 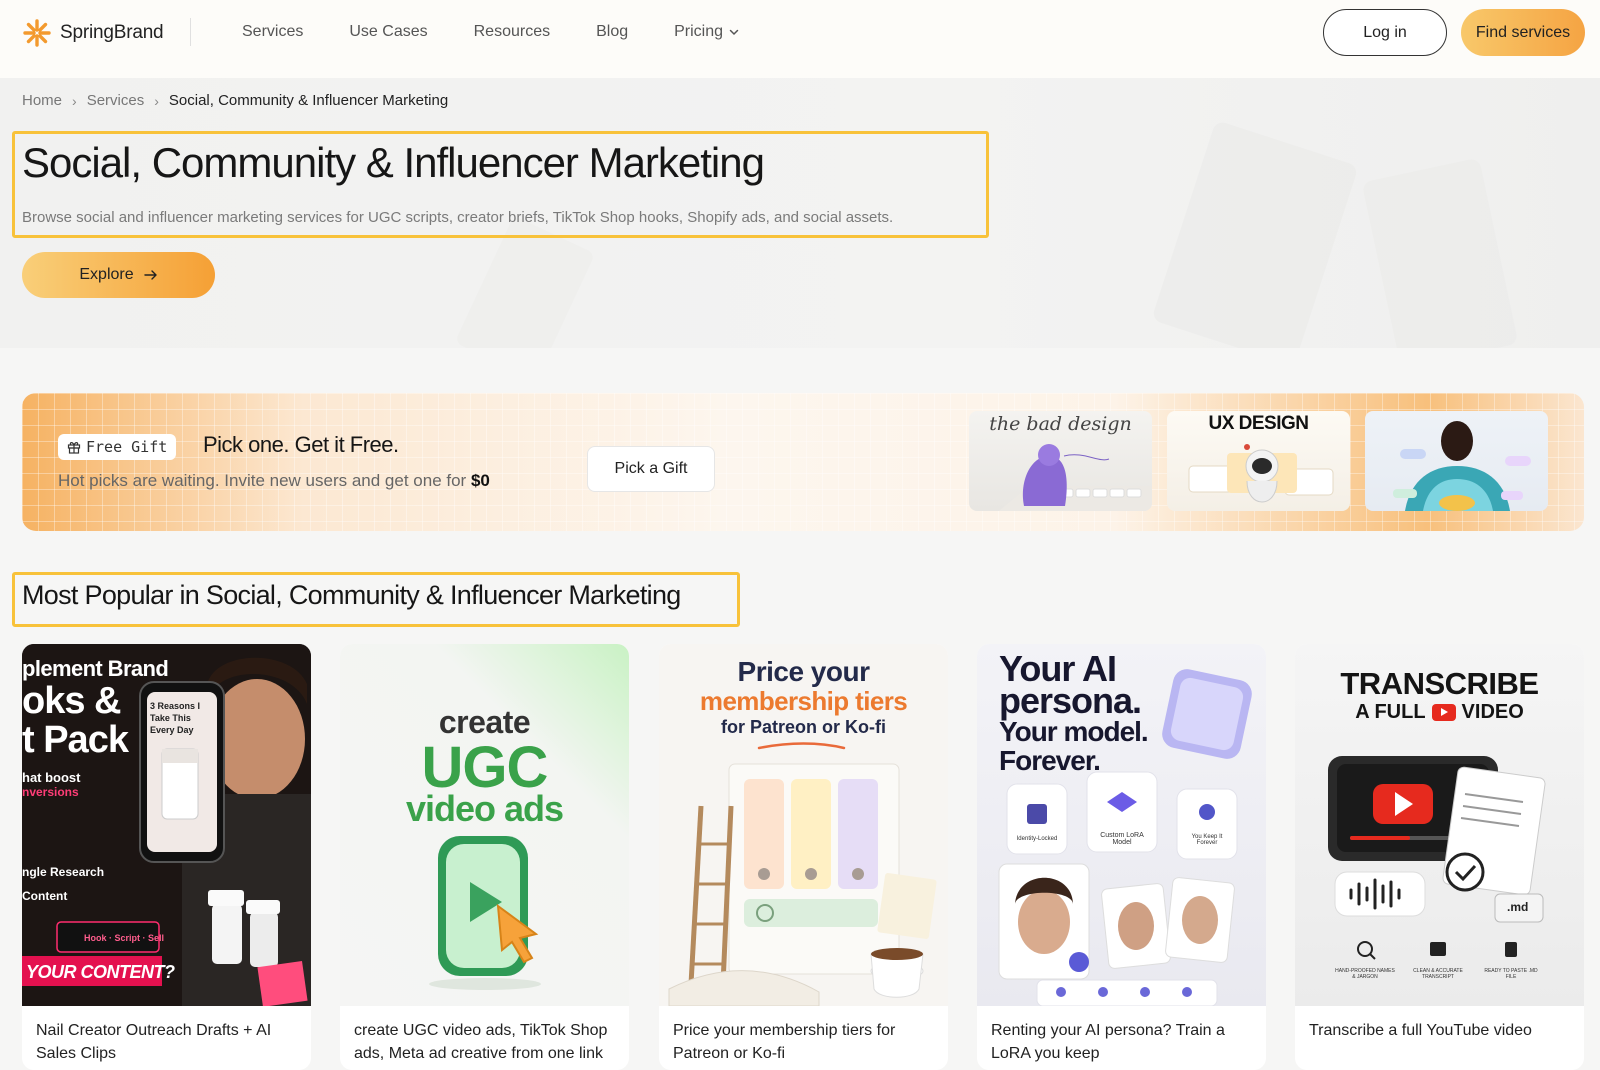 What do you see at coordinates (1258, 423) in the screenshot?
I see `thumbnail-label: UX DESIGN` at bounding box center [1258, 423].